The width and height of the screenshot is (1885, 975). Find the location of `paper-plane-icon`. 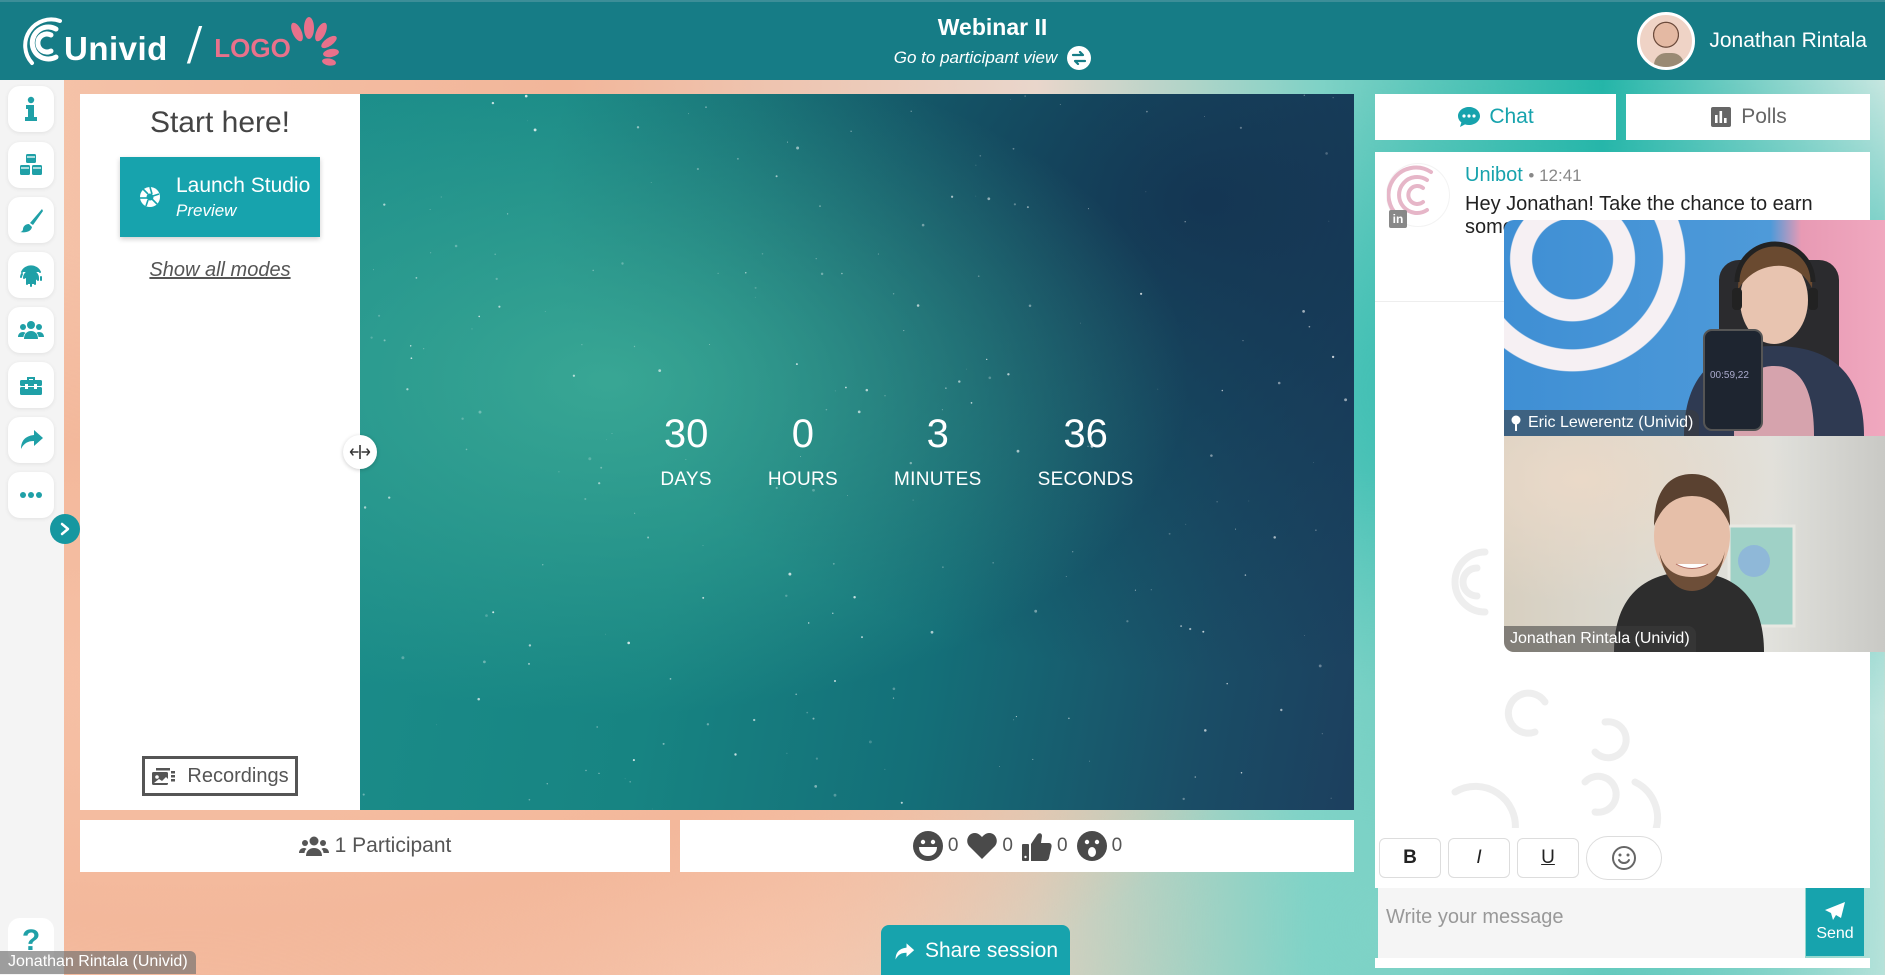

paper-plane-icon is located at coordinates (1835, 911).